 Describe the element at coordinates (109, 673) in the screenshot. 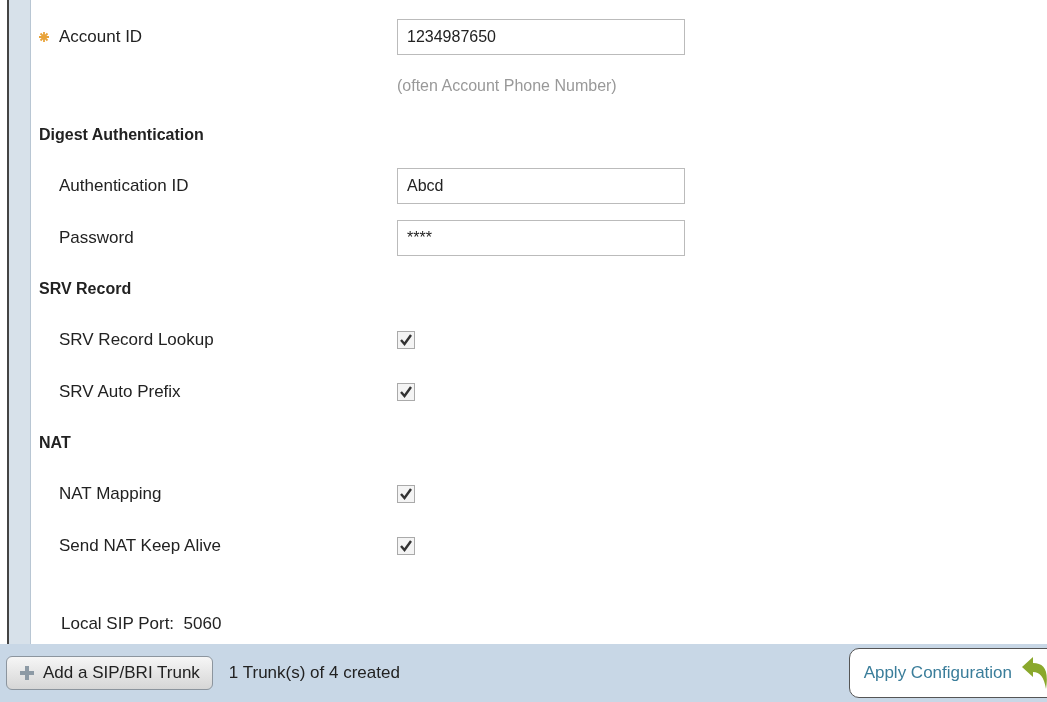

I see `add-trunk-button: Add a SIP/BRI Trunk` at that location.